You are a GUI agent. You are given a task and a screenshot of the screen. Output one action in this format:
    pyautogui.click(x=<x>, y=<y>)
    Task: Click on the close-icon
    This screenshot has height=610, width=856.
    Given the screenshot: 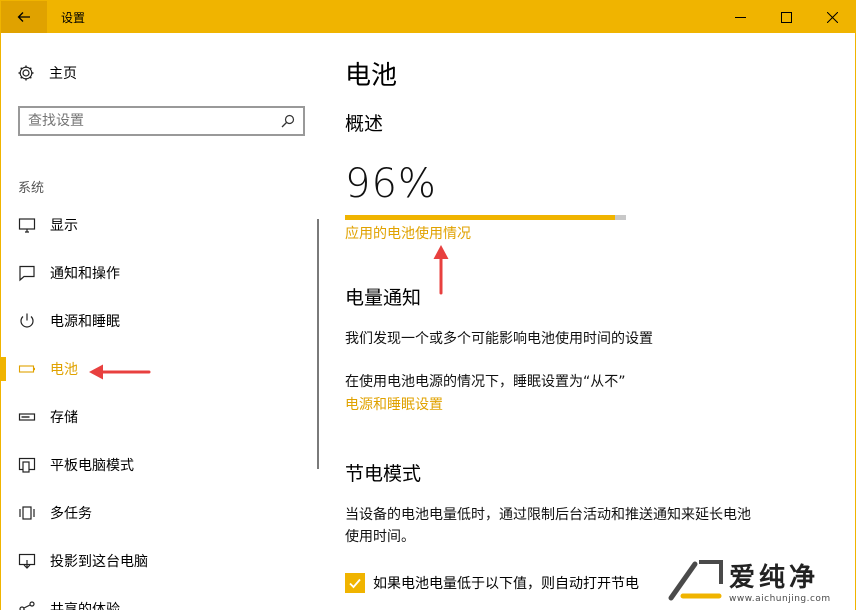 What is the action you would take?
    pyautogui.click(x=832, y=17)
    